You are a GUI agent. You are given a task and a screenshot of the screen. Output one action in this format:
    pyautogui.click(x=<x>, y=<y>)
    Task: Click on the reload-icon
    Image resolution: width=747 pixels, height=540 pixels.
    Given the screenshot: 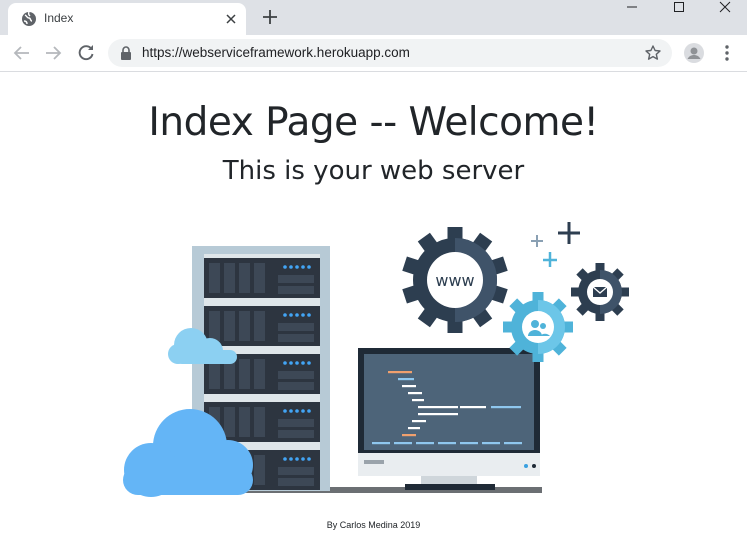 What is the action you would take?
    pyautogui.click(x=86, y=53)
    